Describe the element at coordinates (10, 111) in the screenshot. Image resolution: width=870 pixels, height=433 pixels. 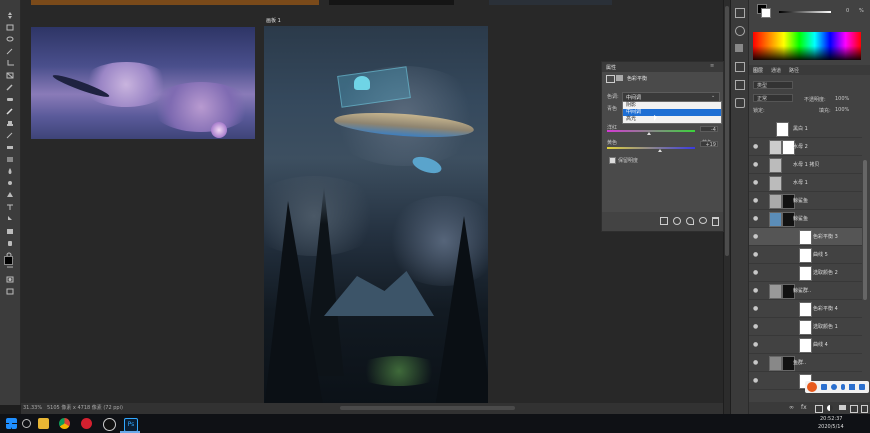
I see `brush-tool-icon` at that location.